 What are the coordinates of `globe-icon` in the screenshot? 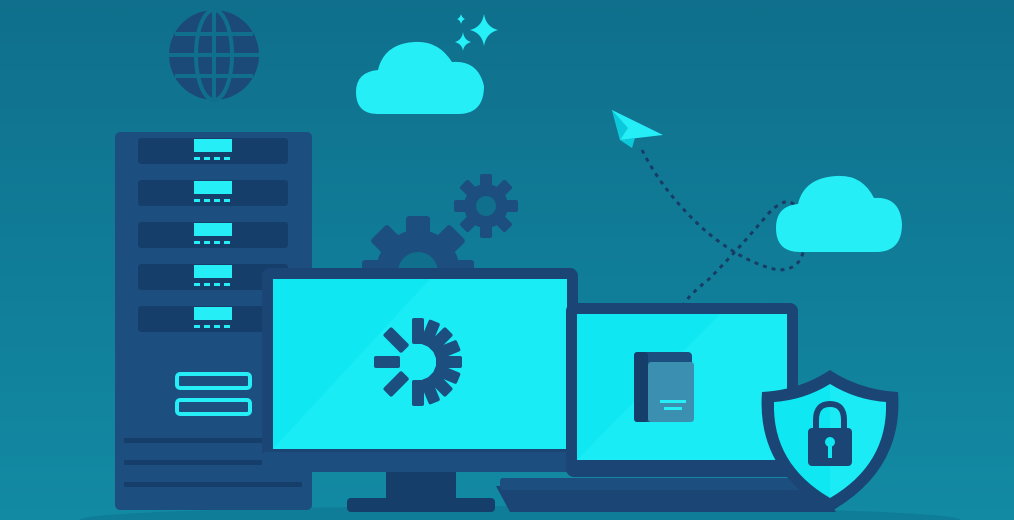 It's located at (214, 55).